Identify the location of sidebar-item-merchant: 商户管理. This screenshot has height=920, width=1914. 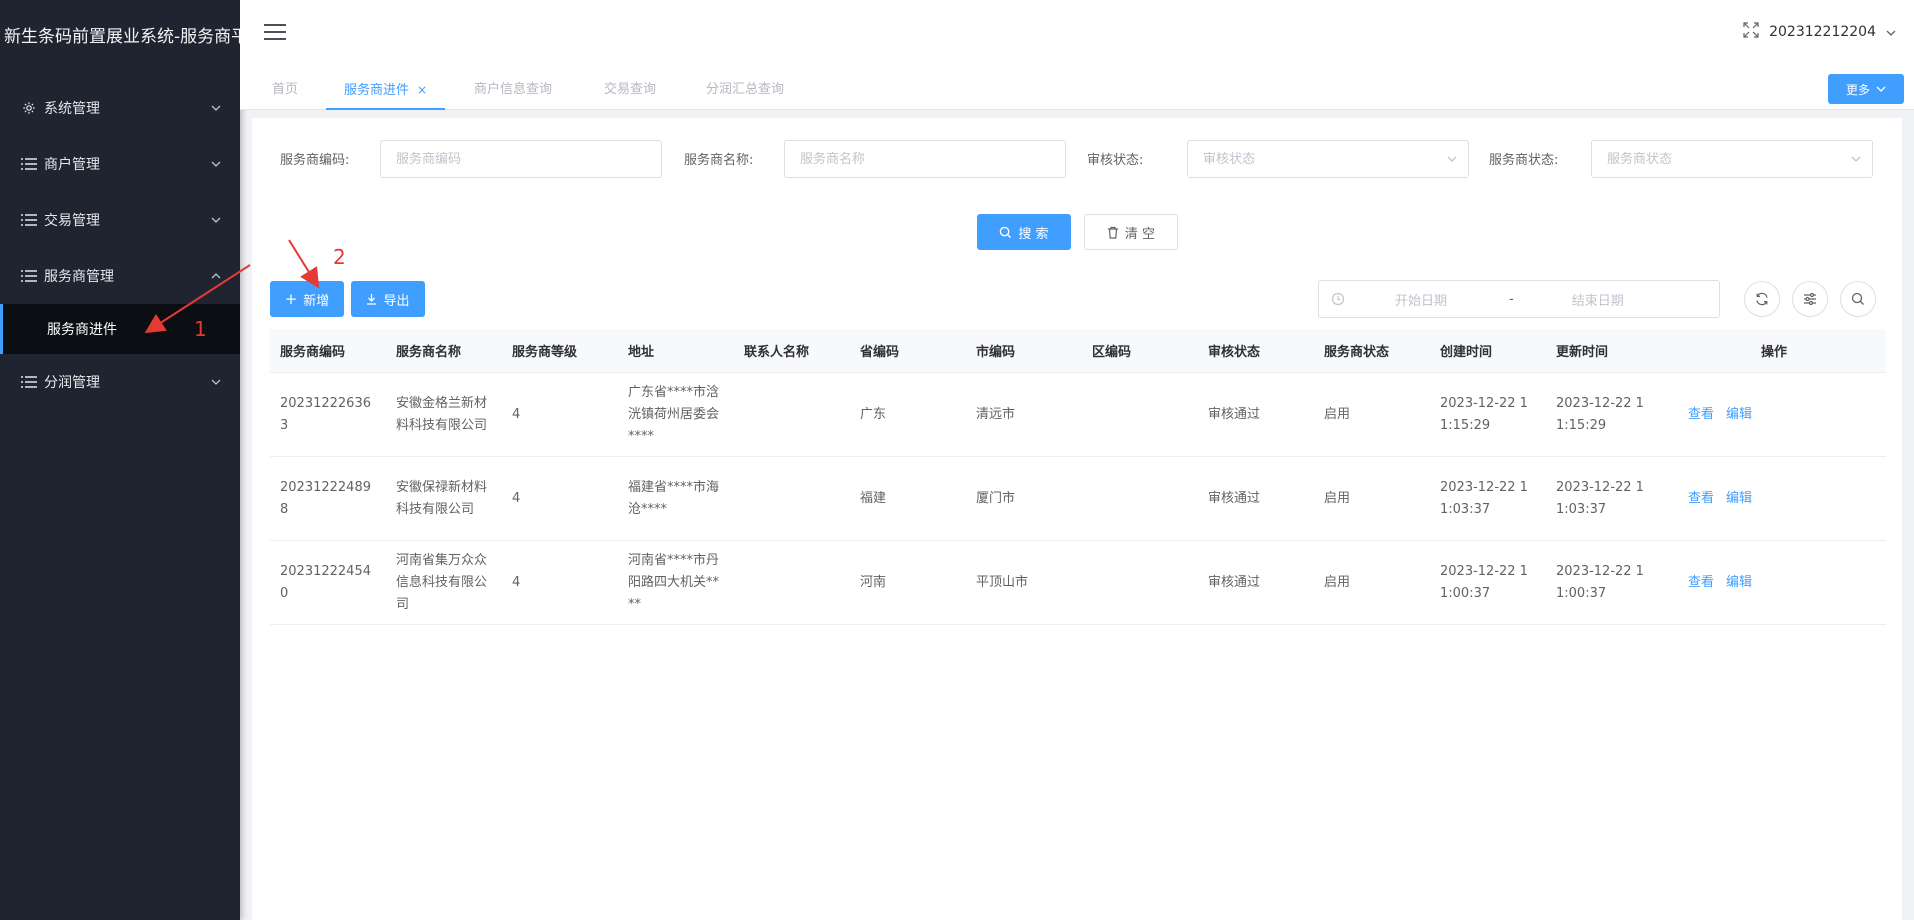
(120, 164).